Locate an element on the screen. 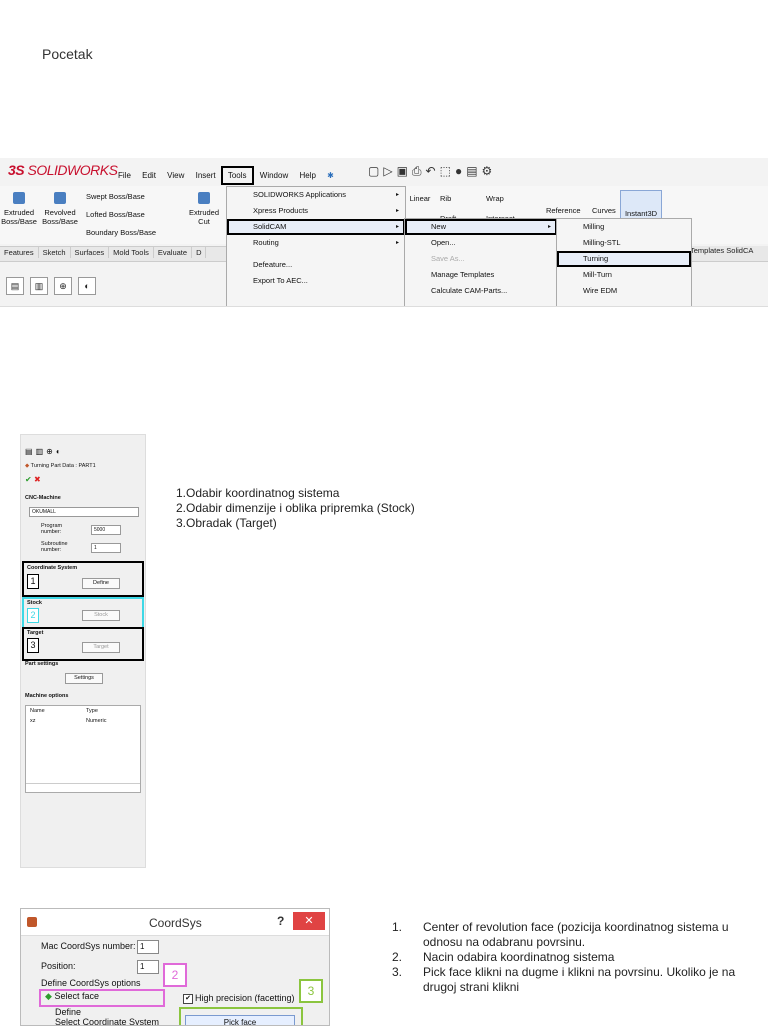  check-icon: ✔ is located at coordinates (188, 998).